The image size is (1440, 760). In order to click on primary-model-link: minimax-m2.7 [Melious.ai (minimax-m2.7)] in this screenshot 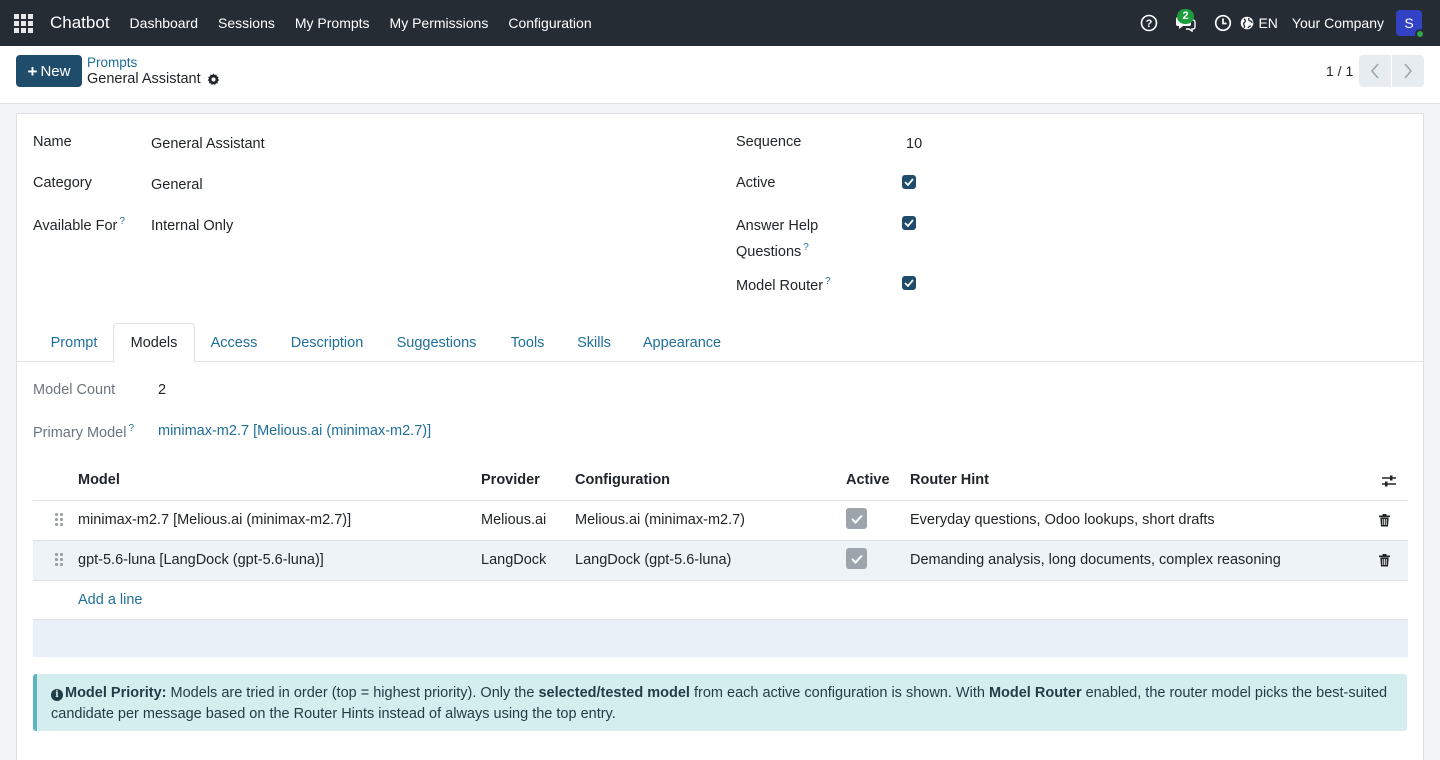, I will do `click(294, 431)`.